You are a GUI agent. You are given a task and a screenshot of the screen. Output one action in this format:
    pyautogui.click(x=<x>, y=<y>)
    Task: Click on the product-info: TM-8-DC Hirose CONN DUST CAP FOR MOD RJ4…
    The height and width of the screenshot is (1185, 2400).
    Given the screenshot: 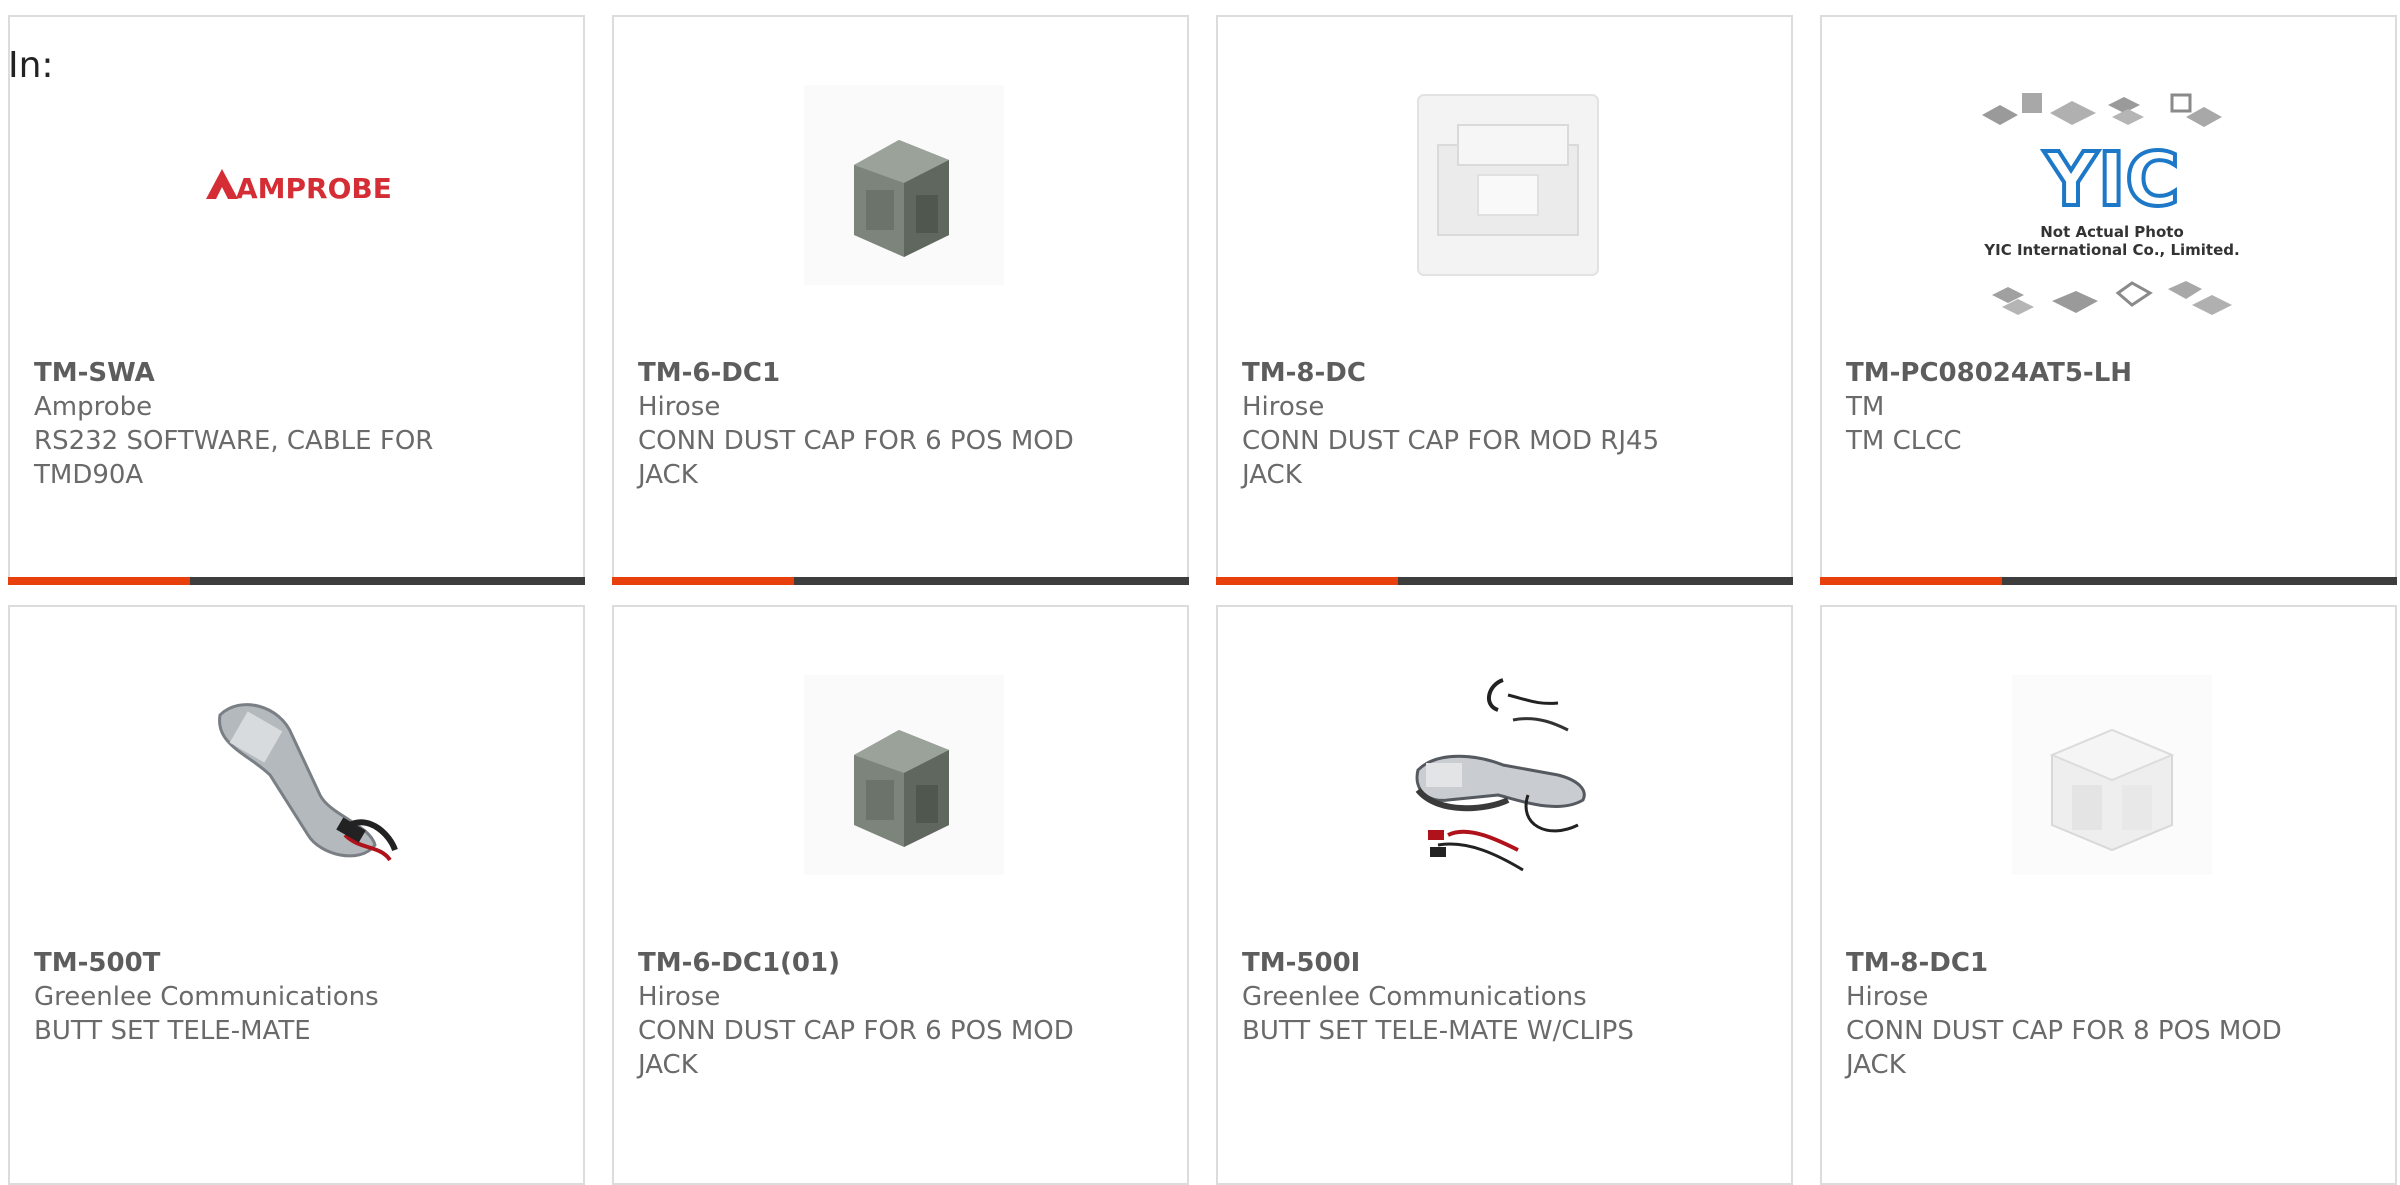 What is the action you would take?
    pyautogui.click(x=1467, y=424)
    